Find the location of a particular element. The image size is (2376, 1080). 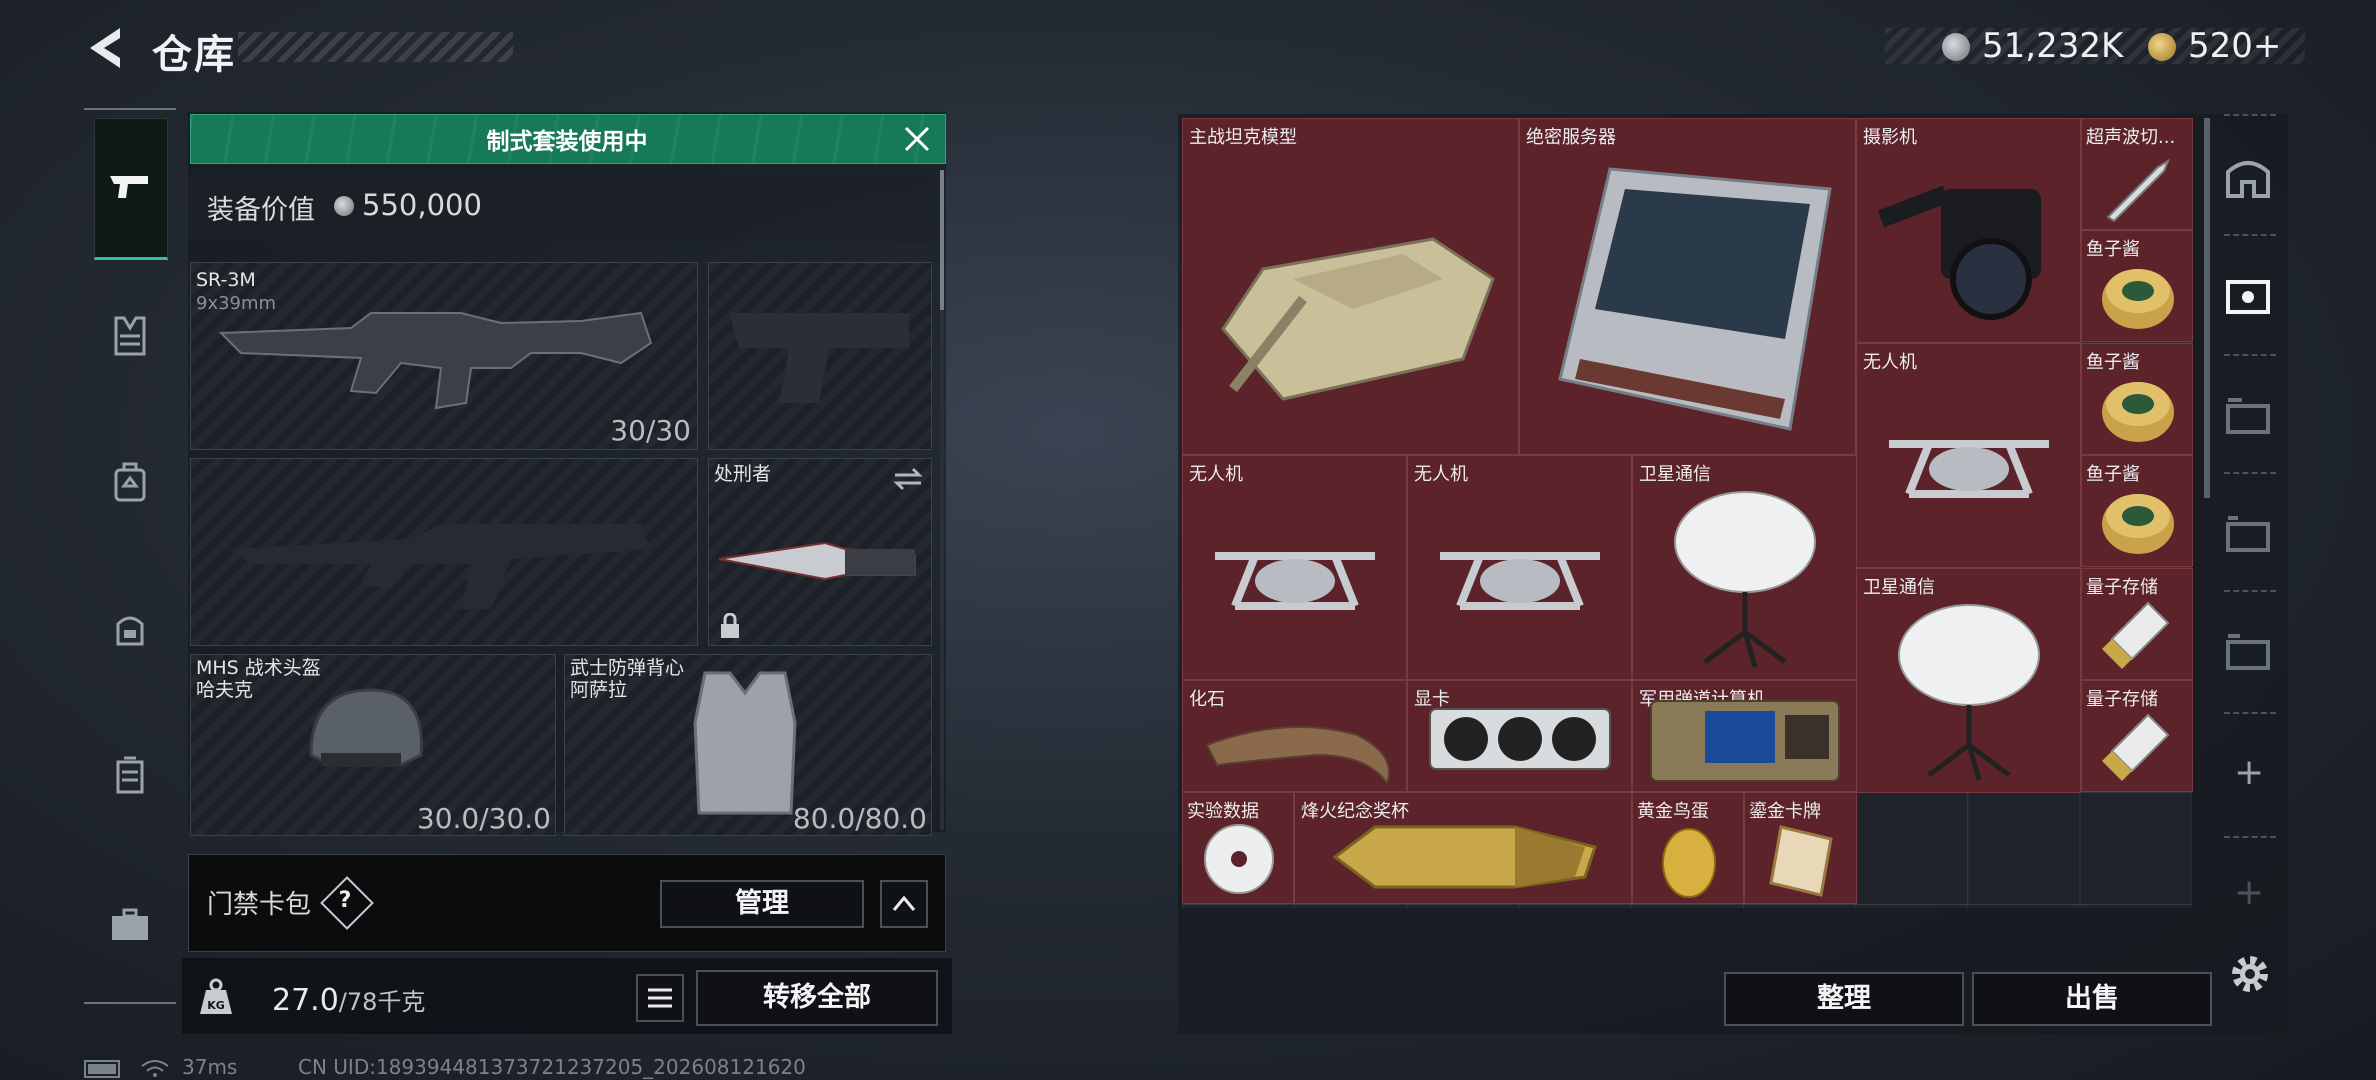

body-armor-slot: 武士防弹背心 阿萨拉 80.0/80.0 is located at coordinates (748, 745).